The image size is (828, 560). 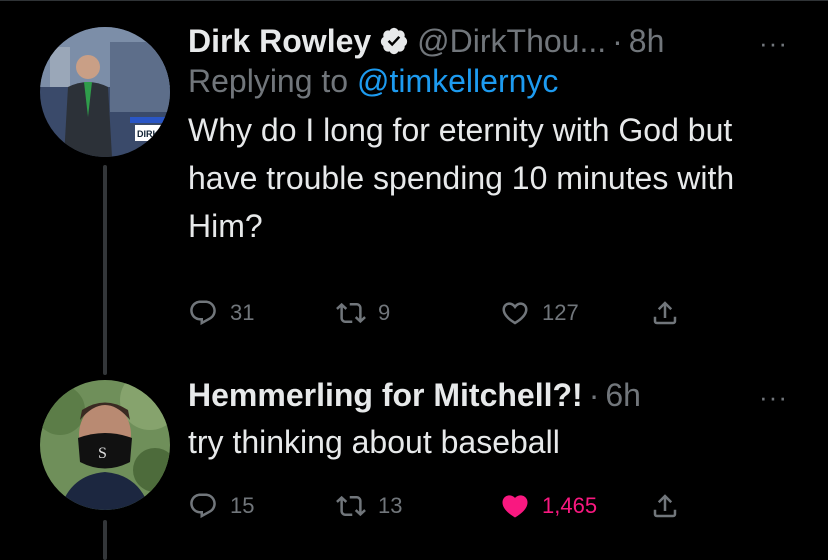 I want to click on tweet-header: Hemmerling for Mitchell?! · 6h, so click(x=488, y=395).